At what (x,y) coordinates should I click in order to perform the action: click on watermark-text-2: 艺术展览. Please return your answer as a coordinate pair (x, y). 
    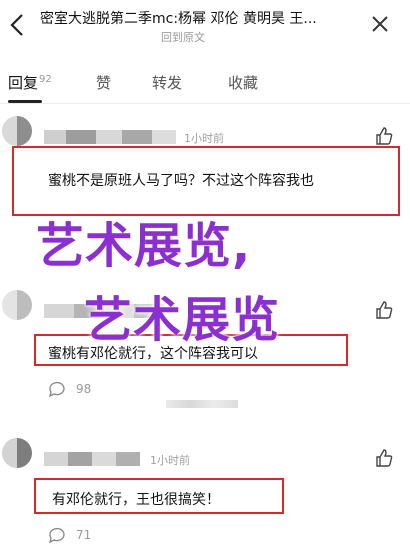
    Looking at the image, I should click on (182, 320).